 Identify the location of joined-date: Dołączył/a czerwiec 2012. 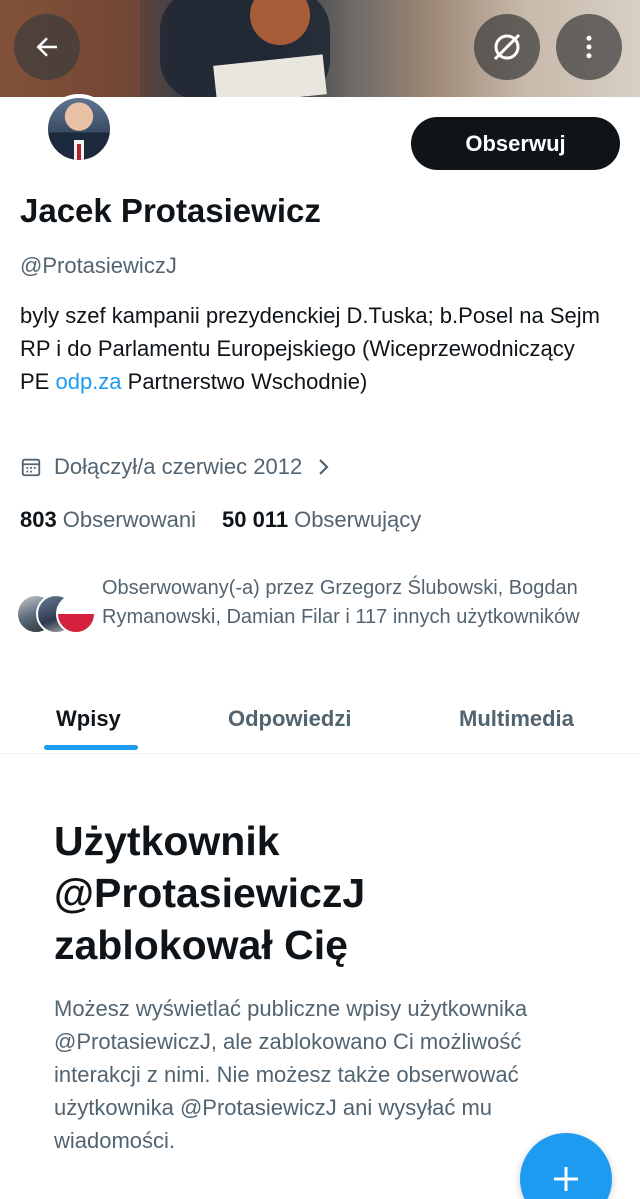
(178, 466).